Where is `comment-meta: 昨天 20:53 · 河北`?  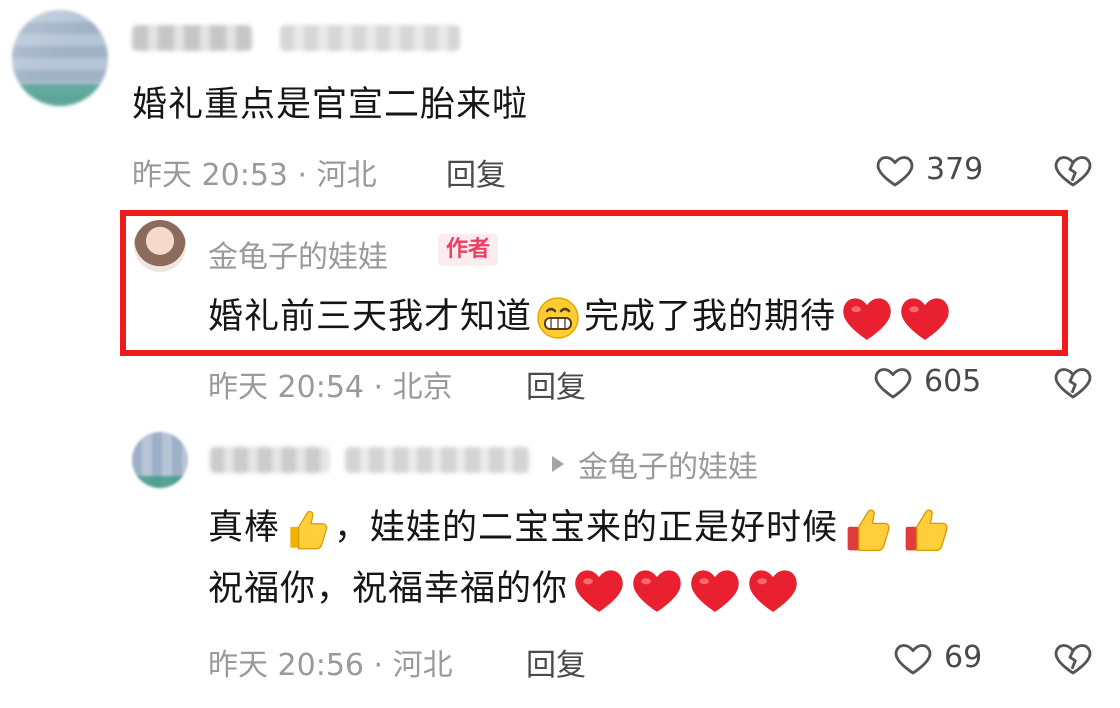
comment-meta: 昨天 20:53 · 河北 is located at coordinates (254, 175).